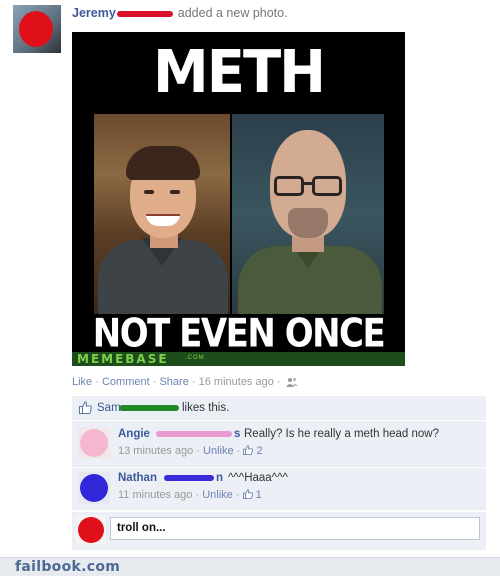 This screenshot has width=500, height=576. Describe the element at coordinates (237, 434) in the screenshot. I see `commenter-name-tail: s` at that location.